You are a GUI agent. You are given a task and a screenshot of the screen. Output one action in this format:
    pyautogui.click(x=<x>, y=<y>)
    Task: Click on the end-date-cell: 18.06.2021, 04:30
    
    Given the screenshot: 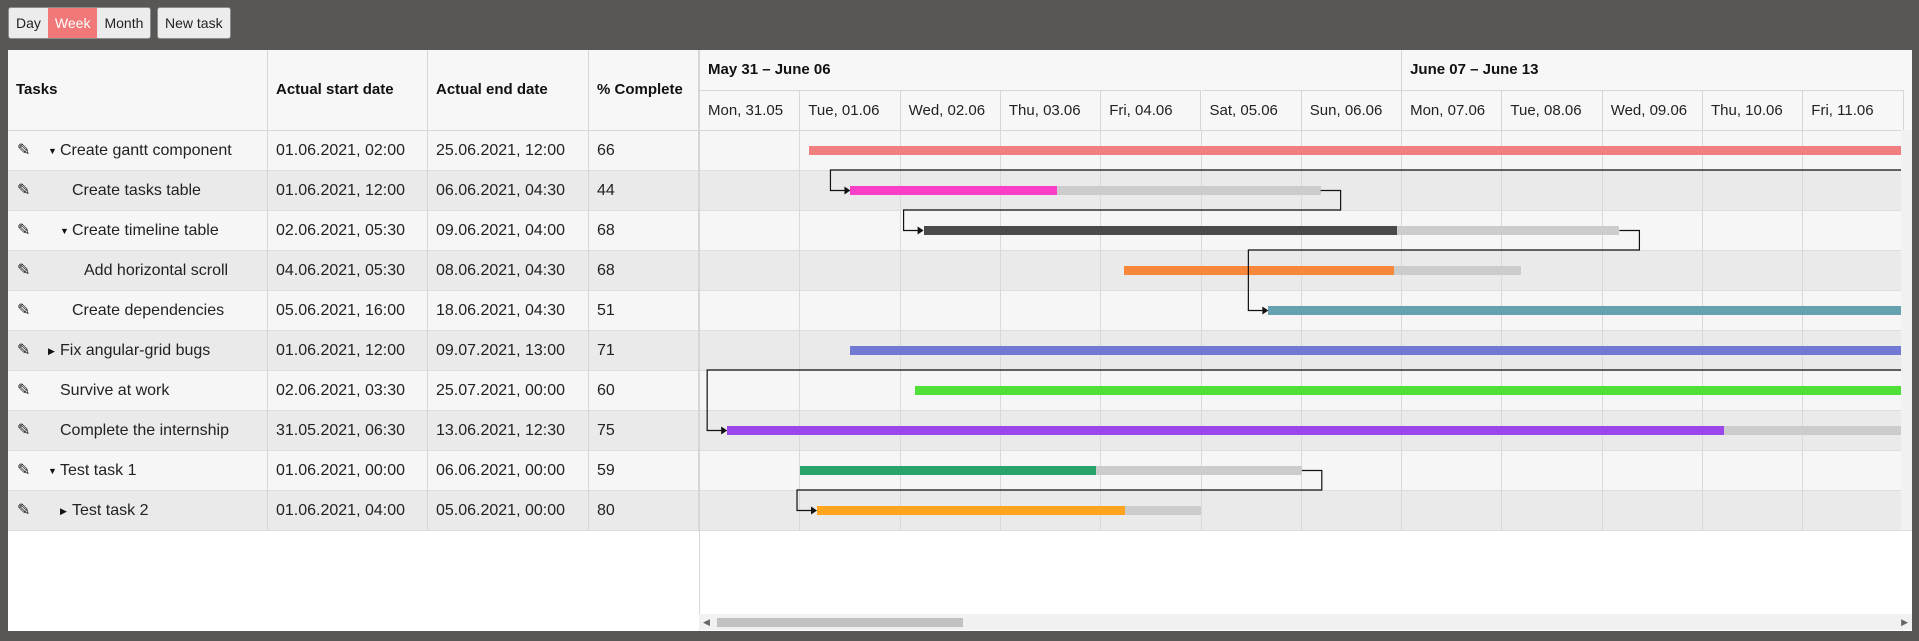 What is the action you would take?
    pyautogui.click(x=508, y=311)
    